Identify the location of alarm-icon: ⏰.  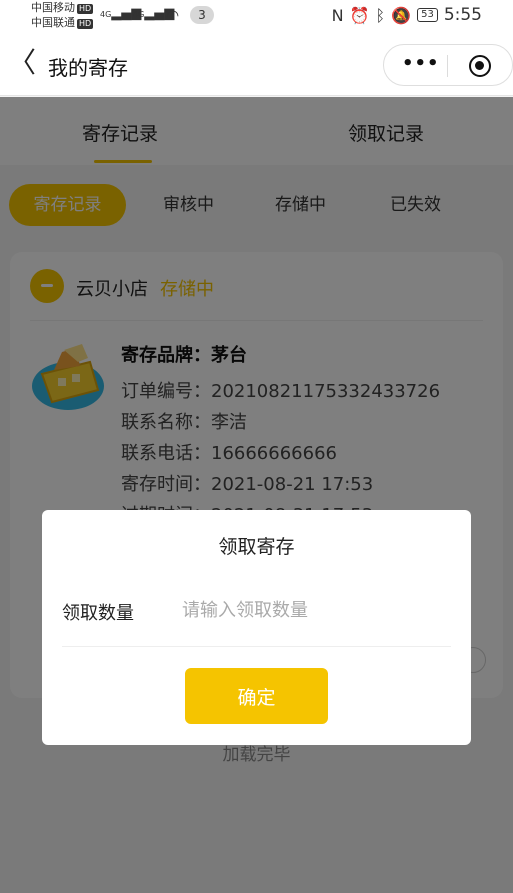
(359, 15).